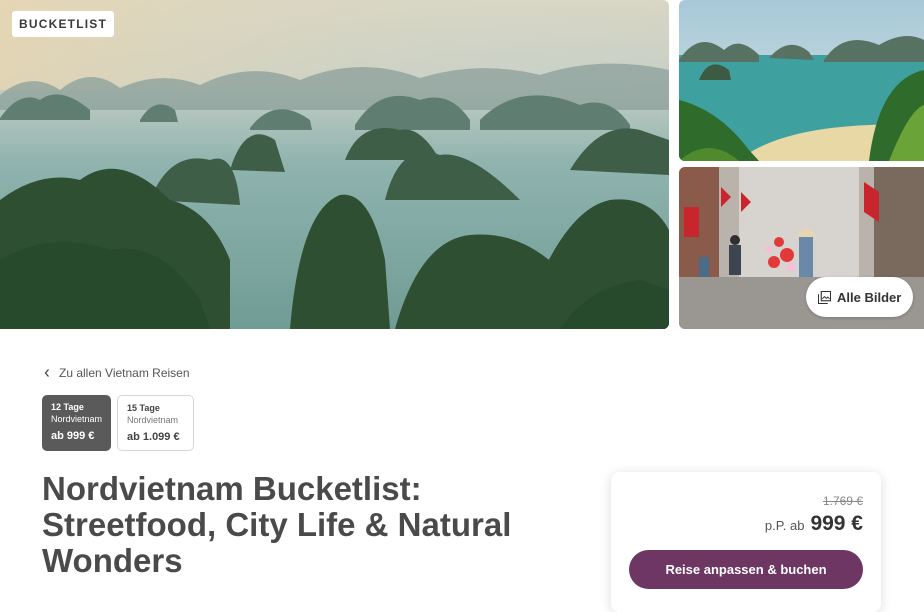 This screenshot has height=612, width=924. Describe the element at coordinates (143, 408) in the screenshot. I see `variant-days: 15 Tage` at that location.